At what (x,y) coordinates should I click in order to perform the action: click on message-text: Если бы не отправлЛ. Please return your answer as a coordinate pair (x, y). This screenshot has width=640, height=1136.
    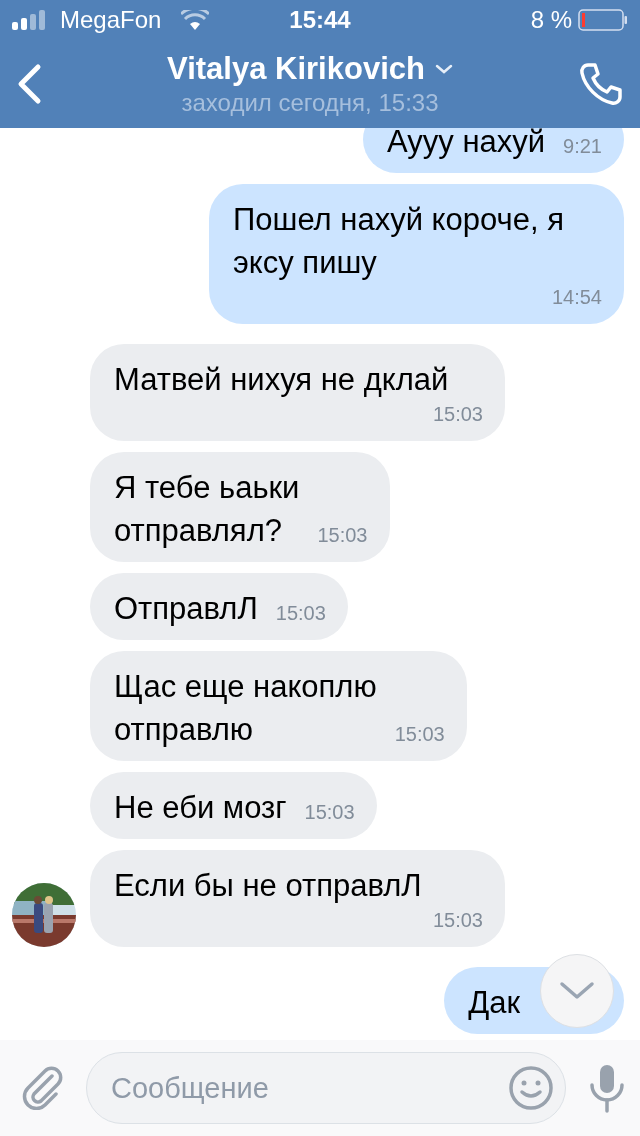
    Looking at the image, I should click on (268, 886).